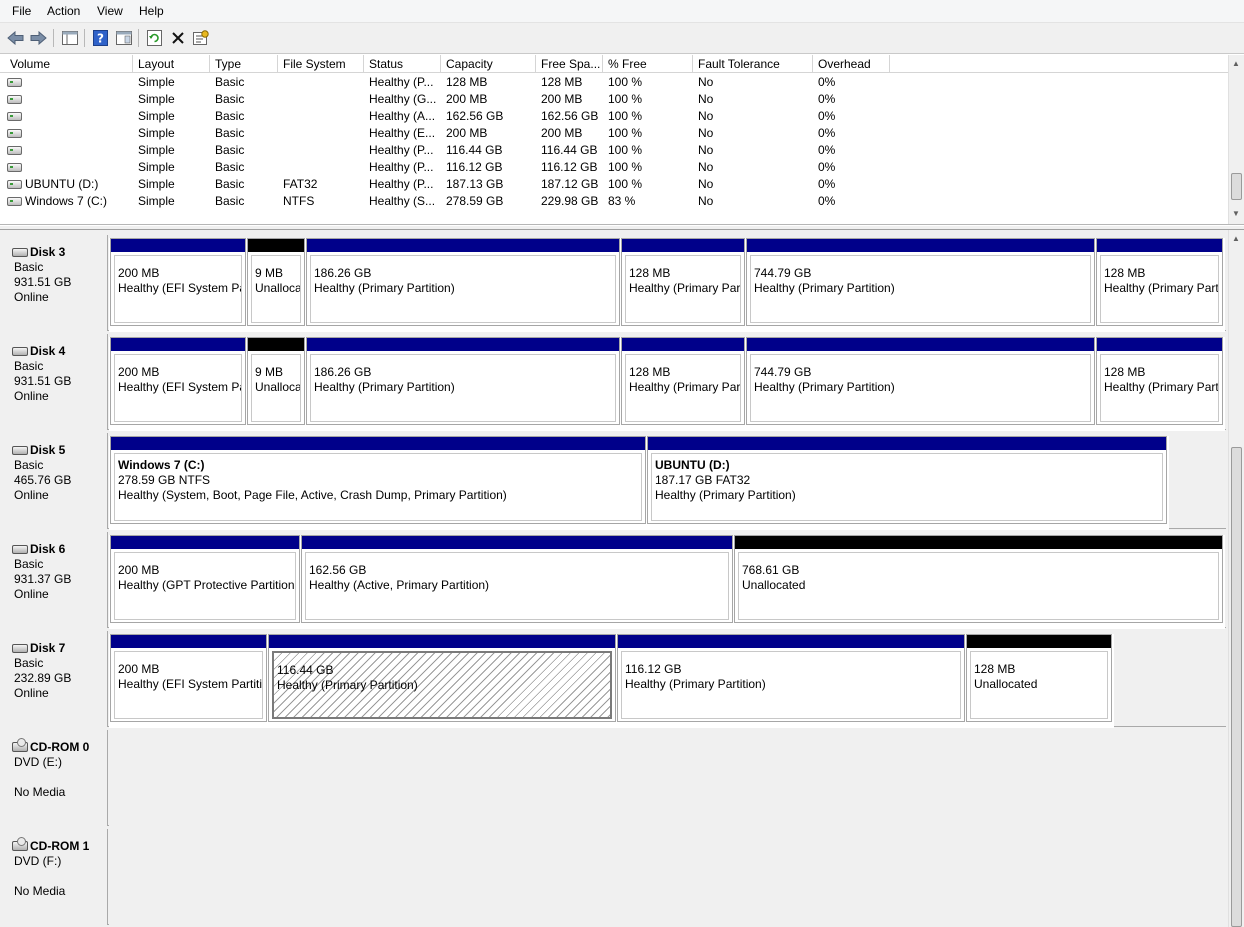  Describe the element at coordinates (791, 678) in the screenshot. I see `partition: 116.12 GB Healthy (Primary Partition)` at that location.